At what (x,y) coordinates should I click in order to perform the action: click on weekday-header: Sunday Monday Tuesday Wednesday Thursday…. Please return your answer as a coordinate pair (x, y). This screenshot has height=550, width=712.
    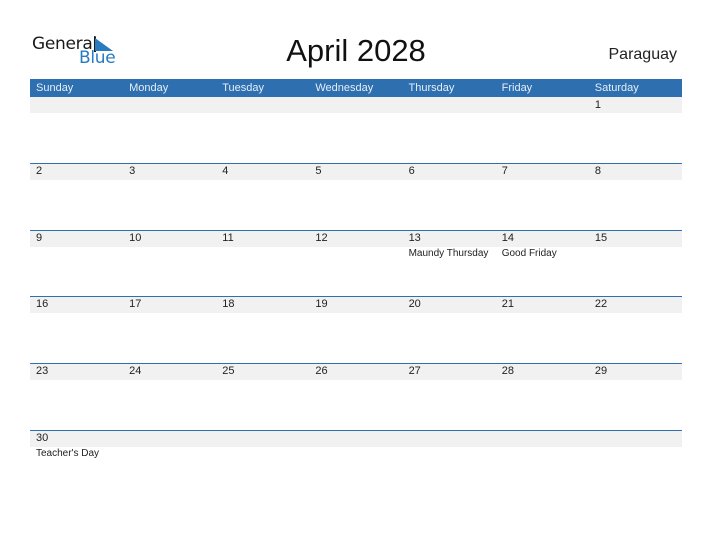
    Looking at the image, I should click on (356, 88).